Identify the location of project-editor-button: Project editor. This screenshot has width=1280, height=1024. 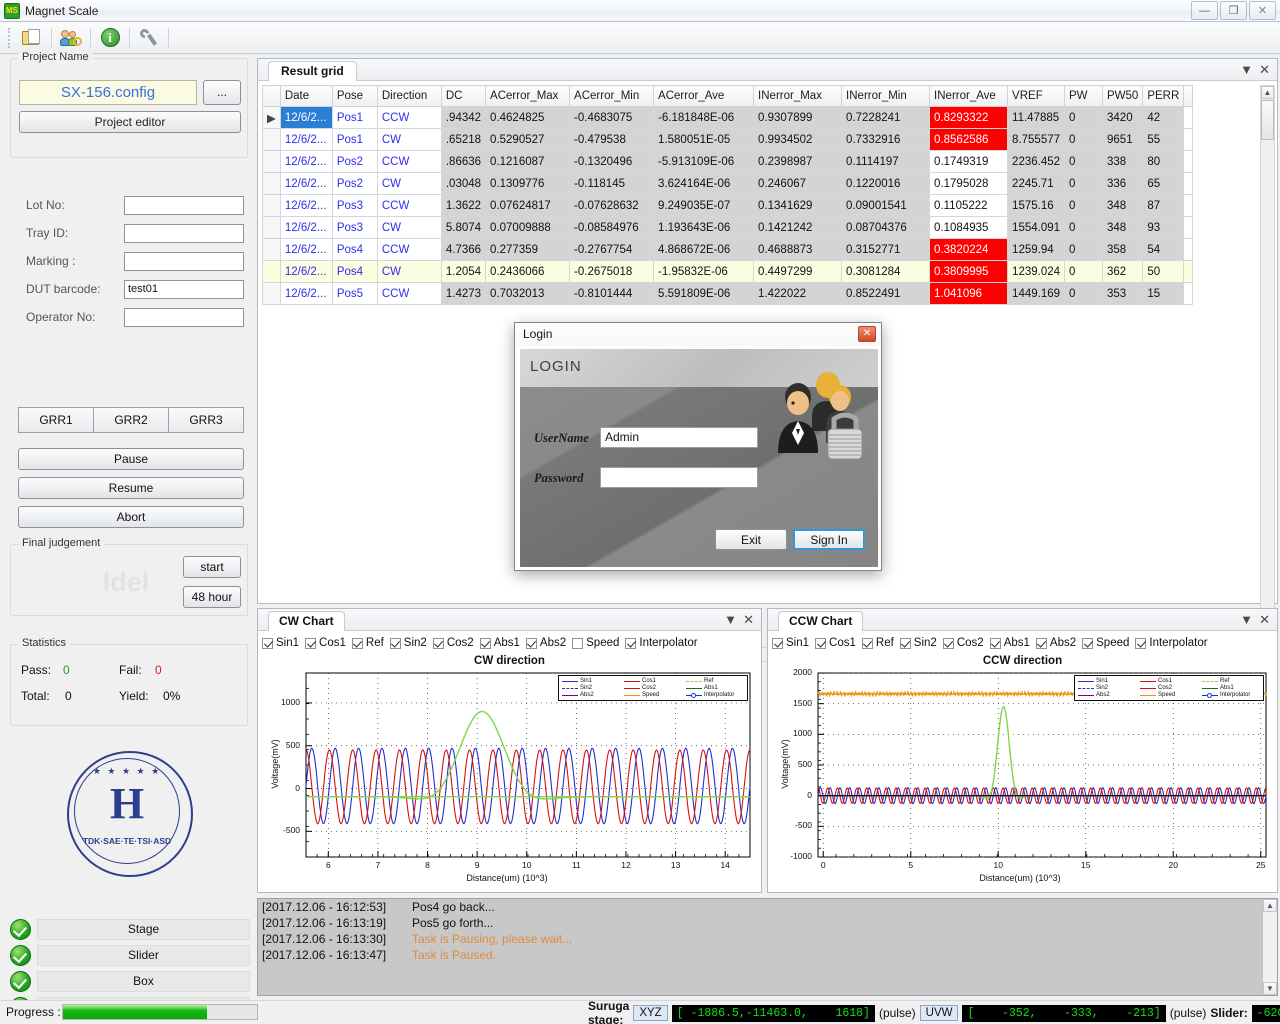
(130, 122).